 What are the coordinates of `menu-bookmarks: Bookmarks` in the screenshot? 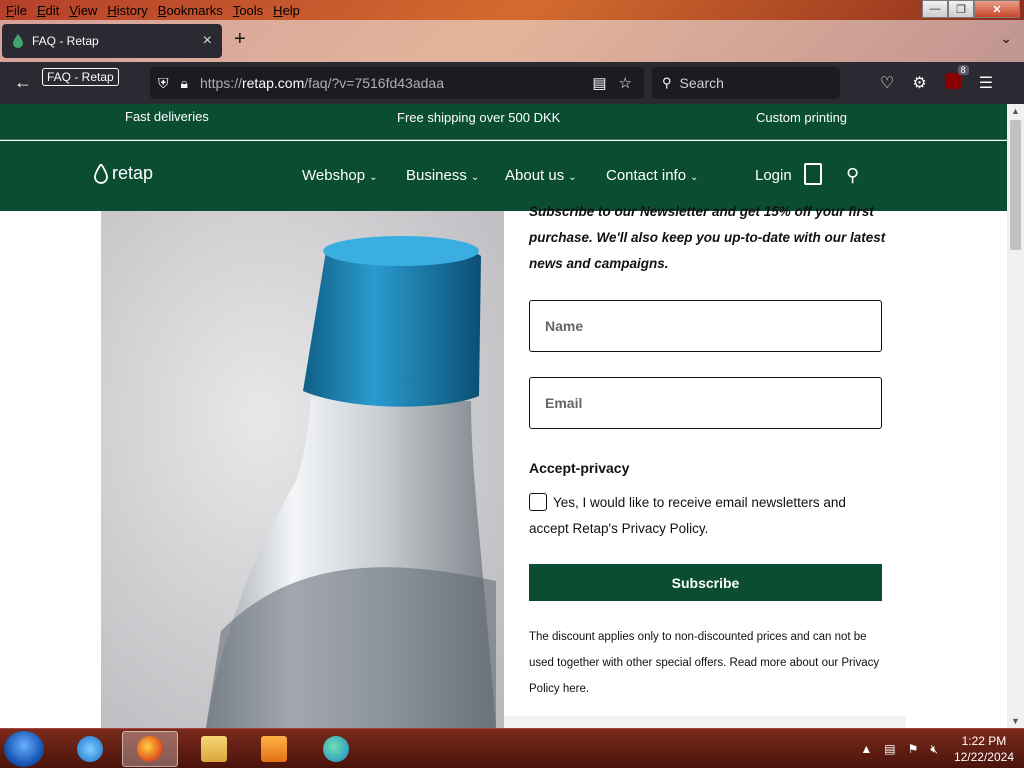 It's located at (190, 10).